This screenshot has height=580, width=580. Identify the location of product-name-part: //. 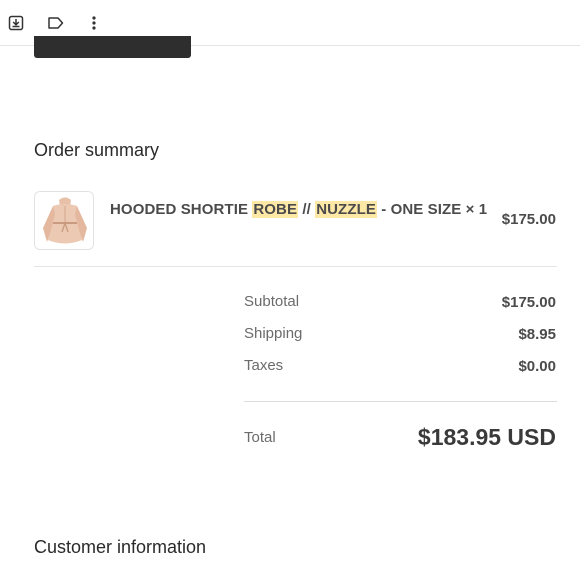
(307, 209).